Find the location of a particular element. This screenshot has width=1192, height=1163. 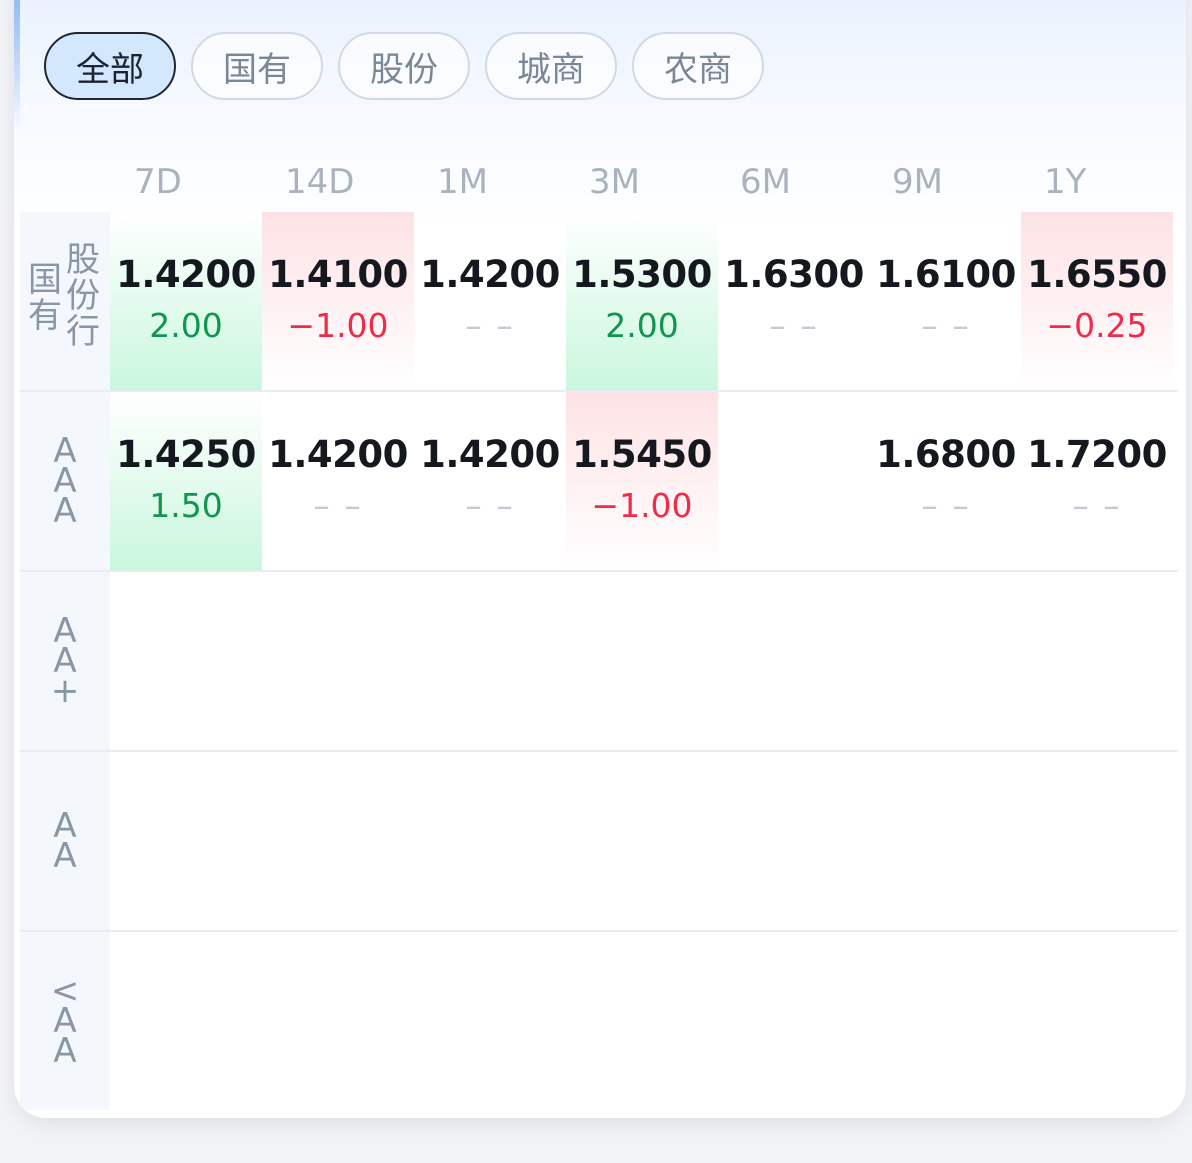

row-label-aaa: AAA is located at coordinates (65, 481).